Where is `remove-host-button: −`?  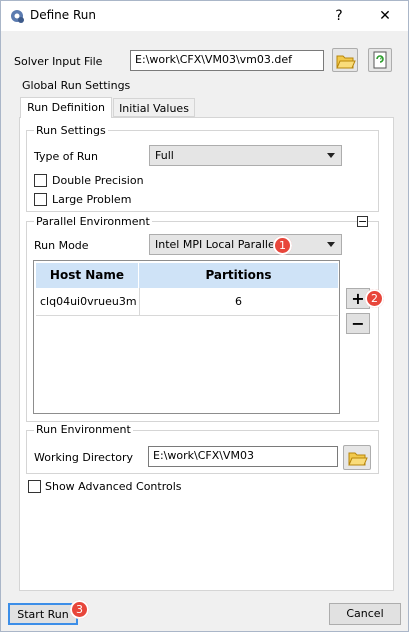 remove-host-button: − is located at coordinates (358, 323).